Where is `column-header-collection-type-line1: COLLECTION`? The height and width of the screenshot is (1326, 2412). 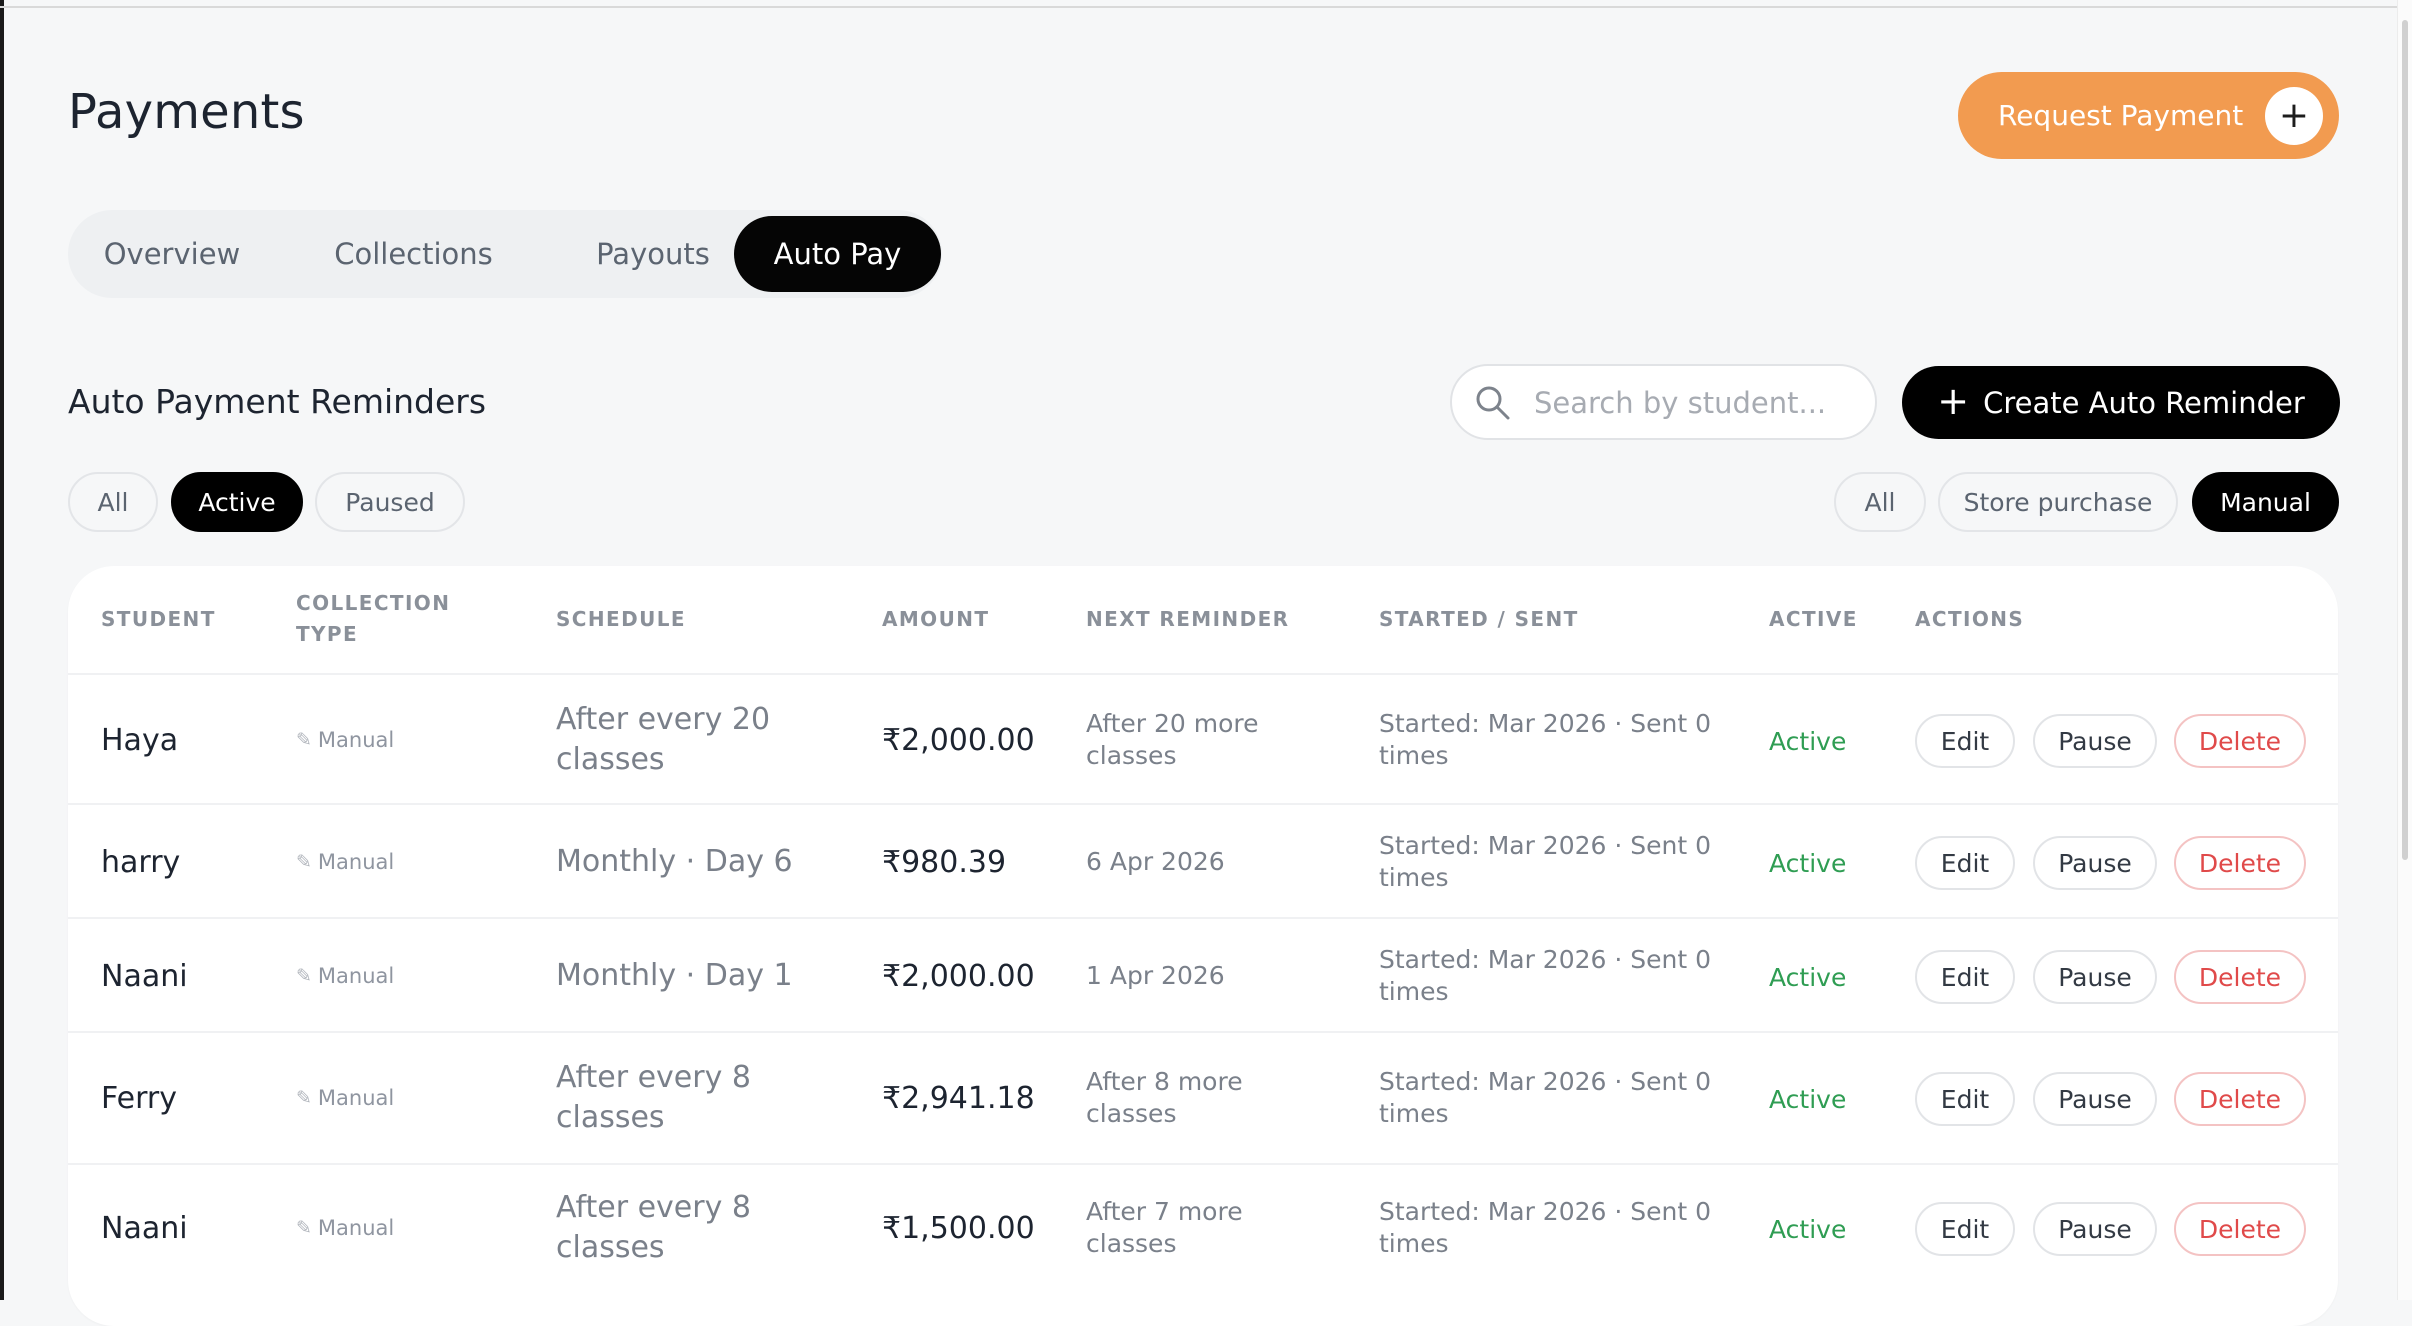
column-header-collection-type-line1: COLLECTION is located at coordinates (373, 603).